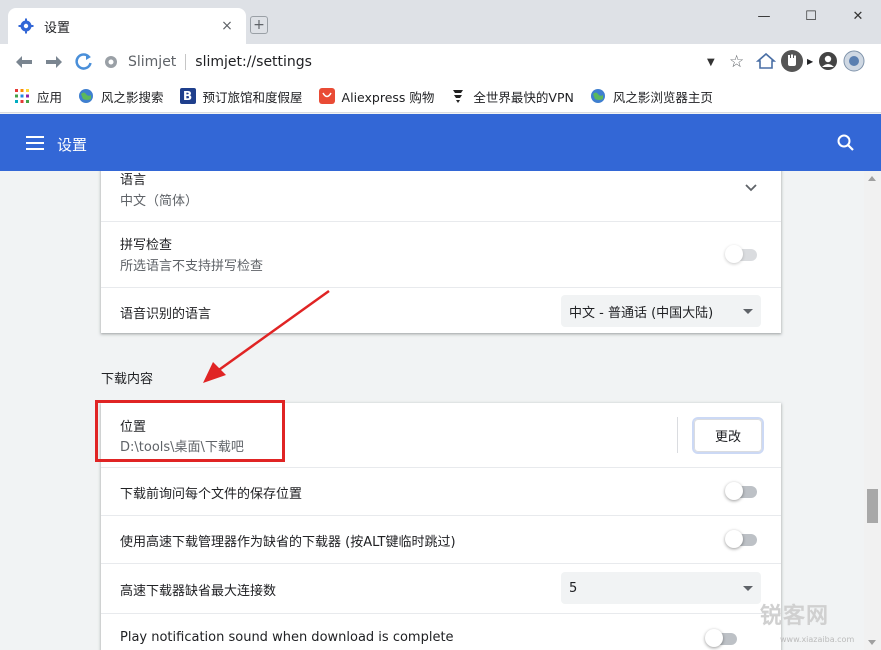  What do you see at coordinates (266, 336) in the screenshot?
I see `annotation-arrow-icon` at bounding box center [266, 336].